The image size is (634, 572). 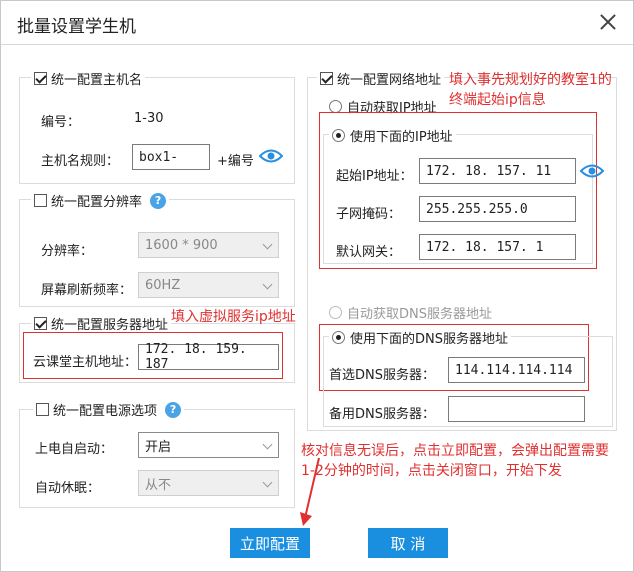 I want to click on refresh-rate-select-value: 60HZ, so click(x=163, y=285).